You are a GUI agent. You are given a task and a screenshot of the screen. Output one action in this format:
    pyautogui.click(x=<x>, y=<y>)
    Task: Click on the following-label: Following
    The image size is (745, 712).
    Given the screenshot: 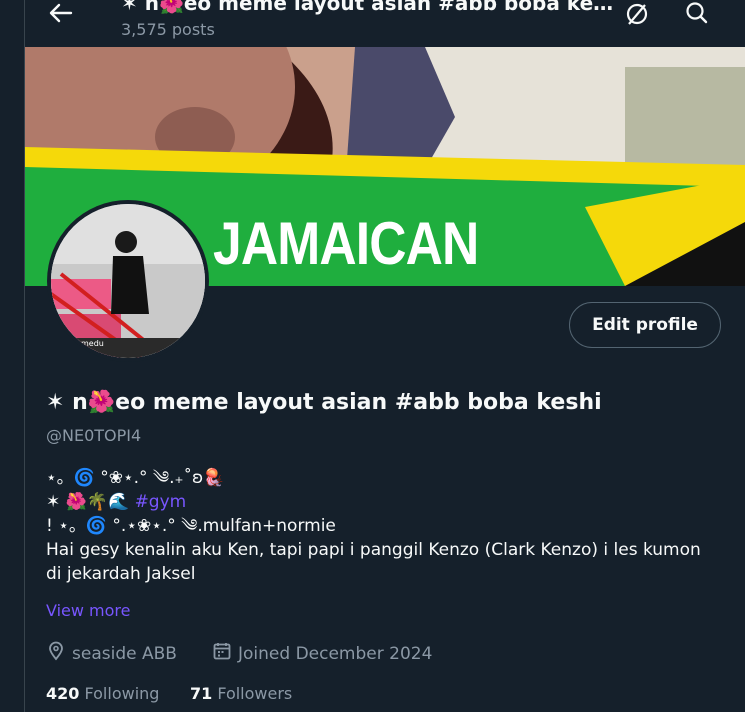 What is the action you would take?
    pyautogui.click(x=122, y=693)
    